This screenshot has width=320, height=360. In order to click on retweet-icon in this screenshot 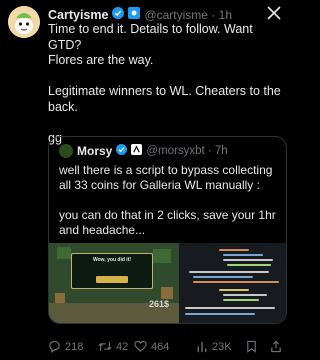, I will do `click(105, 346)`.